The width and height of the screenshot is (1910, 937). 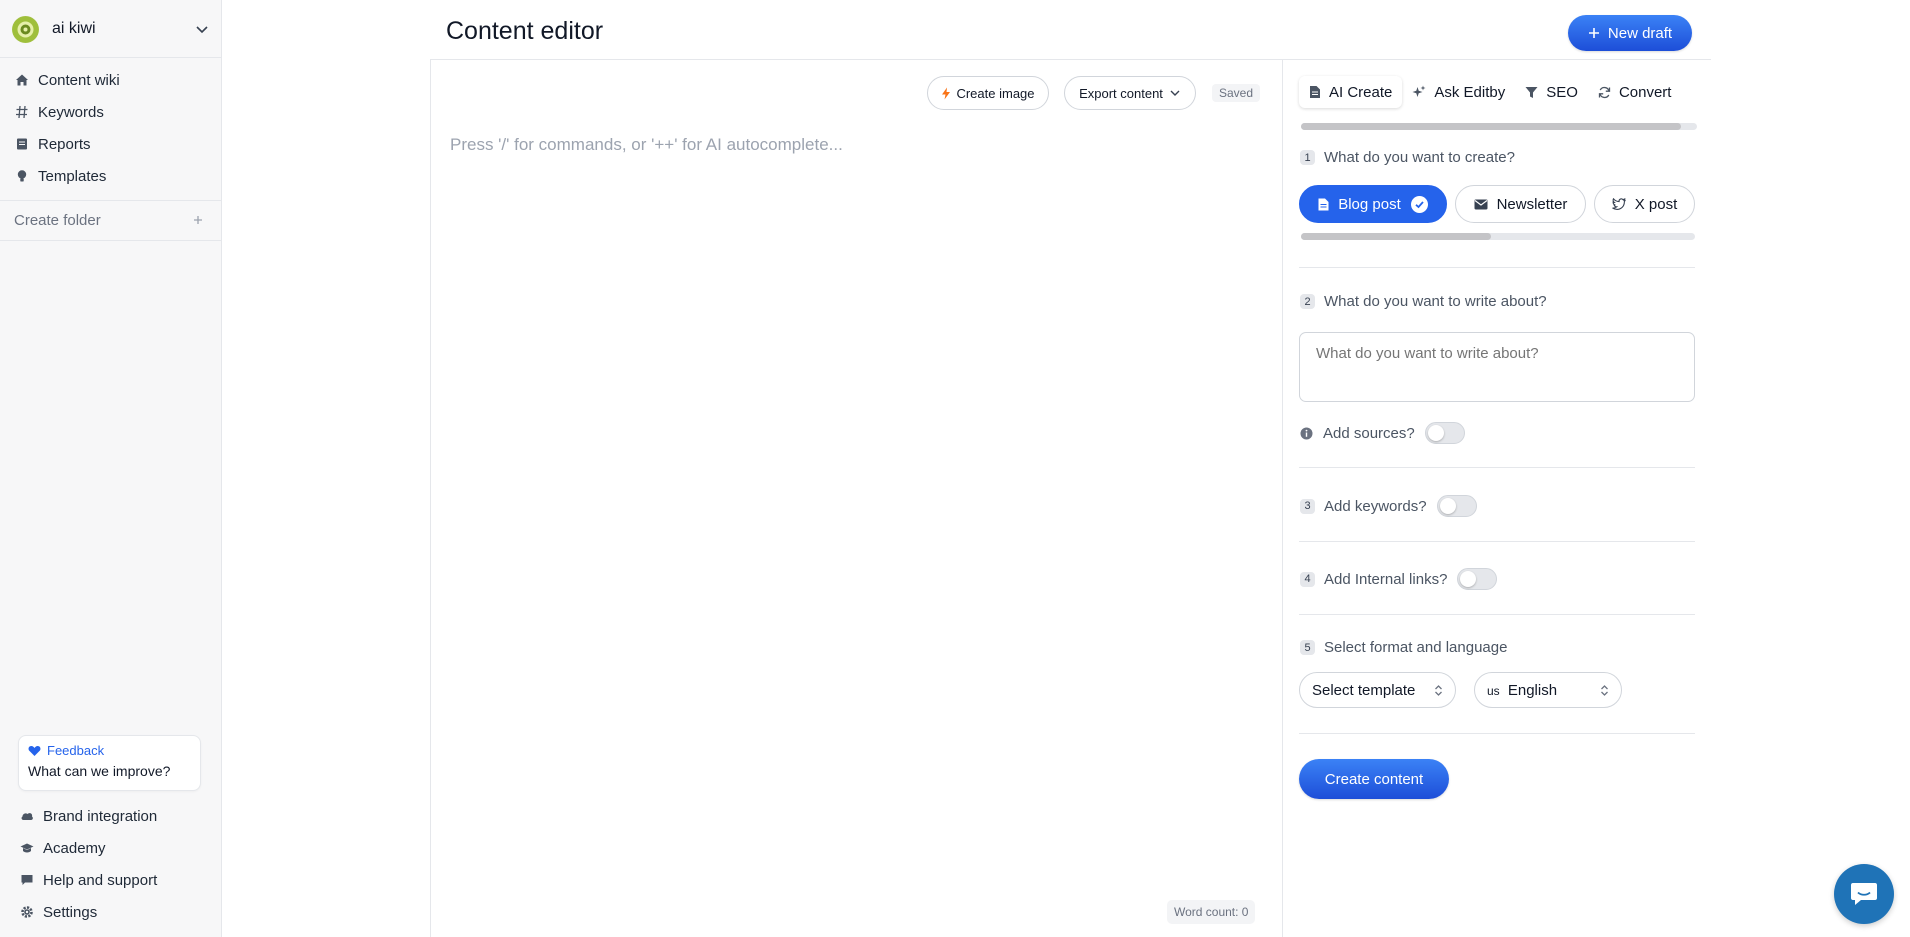 I want to click on step-label: Add Internal links?, so click(x=1386, y=579).